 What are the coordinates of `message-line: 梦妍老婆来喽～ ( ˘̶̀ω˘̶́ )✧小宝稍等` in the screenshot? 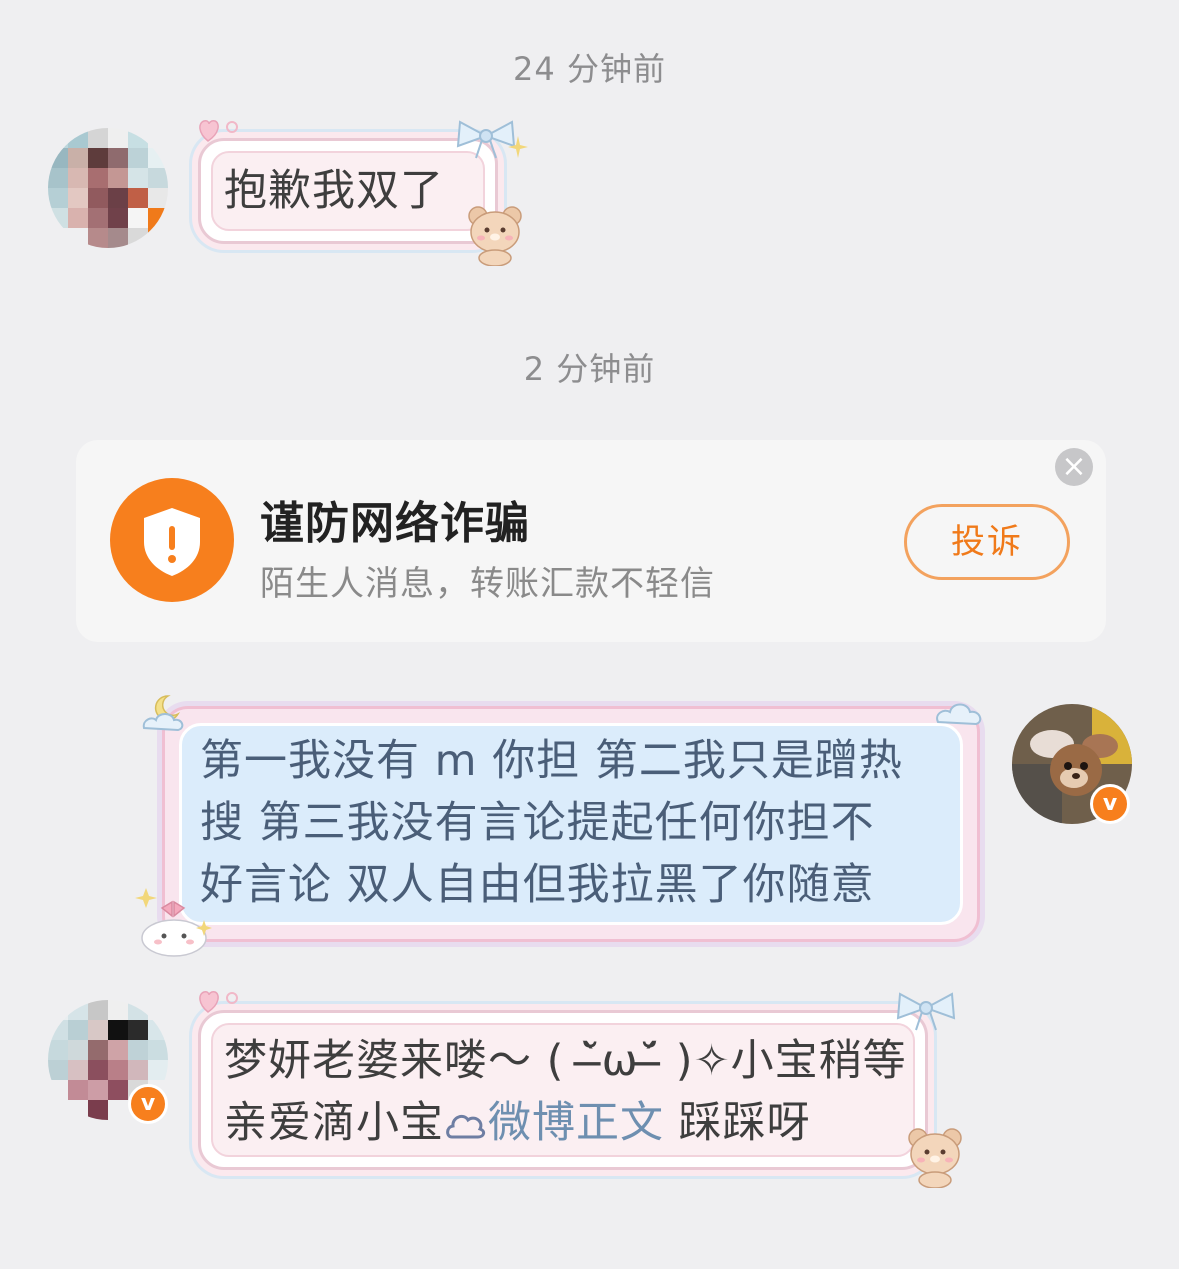 It's located at (565, 1061).